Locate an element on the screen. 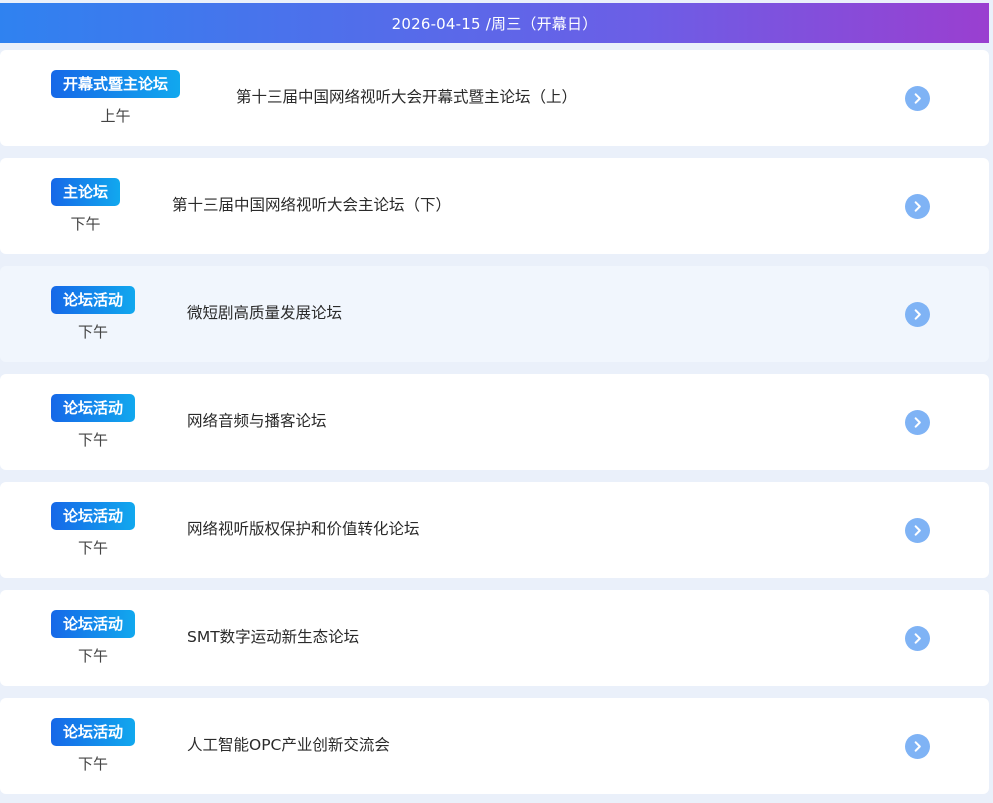  session-row: 开幕式暨主论坛 上午 第十三届中国网络视听大会开幕式暨主论坛（上） is located at coordinates (494, 98).